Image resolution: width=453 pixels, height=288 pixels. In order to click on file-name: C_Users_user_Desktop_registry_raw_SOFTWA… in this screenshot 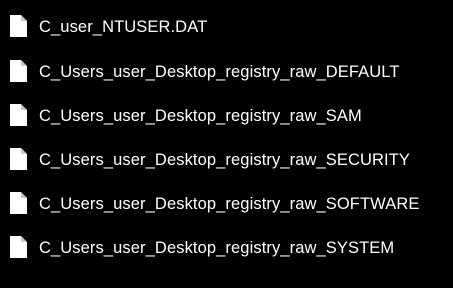, I will do `click(229, 204)`.